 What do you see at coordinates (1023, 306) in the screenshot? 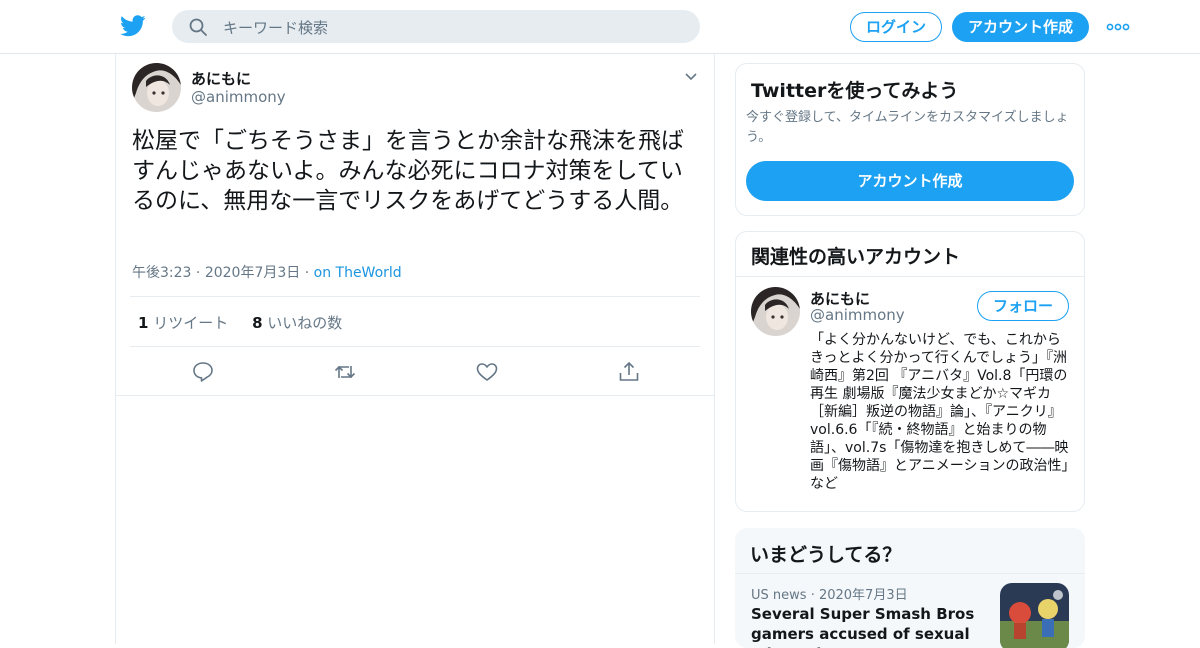
I see `follow-button: フォロー` at bounding box center [1023, 306].